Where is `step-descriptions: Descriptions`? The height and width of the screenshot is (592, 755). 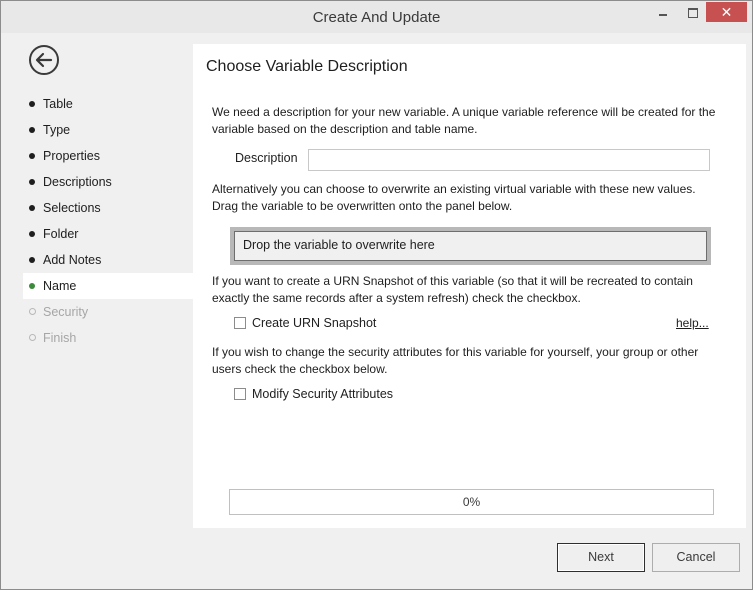
step-descriptions: Descriptions is located at coordinates (108, 182).